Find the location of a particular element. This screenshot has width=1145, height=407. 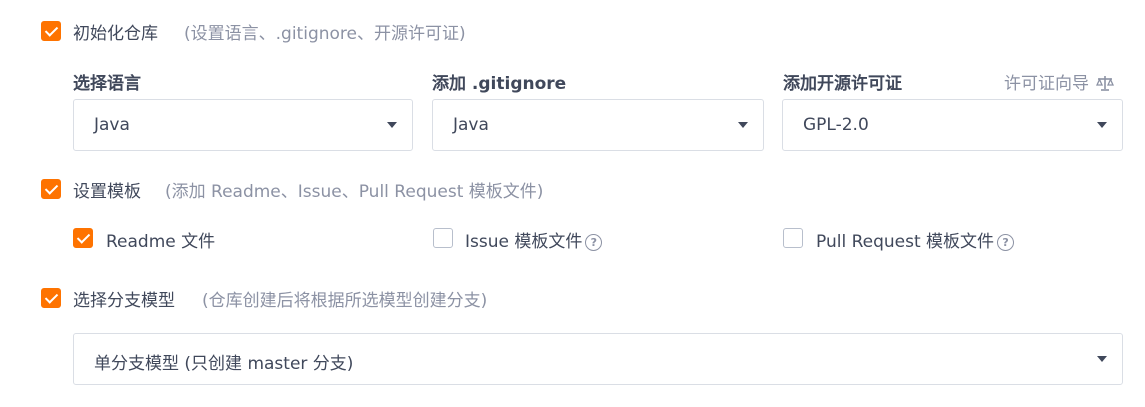

init-repo-hint: (设置语言、.gitignore、开源许可证) is located at coordinates (325, 34).